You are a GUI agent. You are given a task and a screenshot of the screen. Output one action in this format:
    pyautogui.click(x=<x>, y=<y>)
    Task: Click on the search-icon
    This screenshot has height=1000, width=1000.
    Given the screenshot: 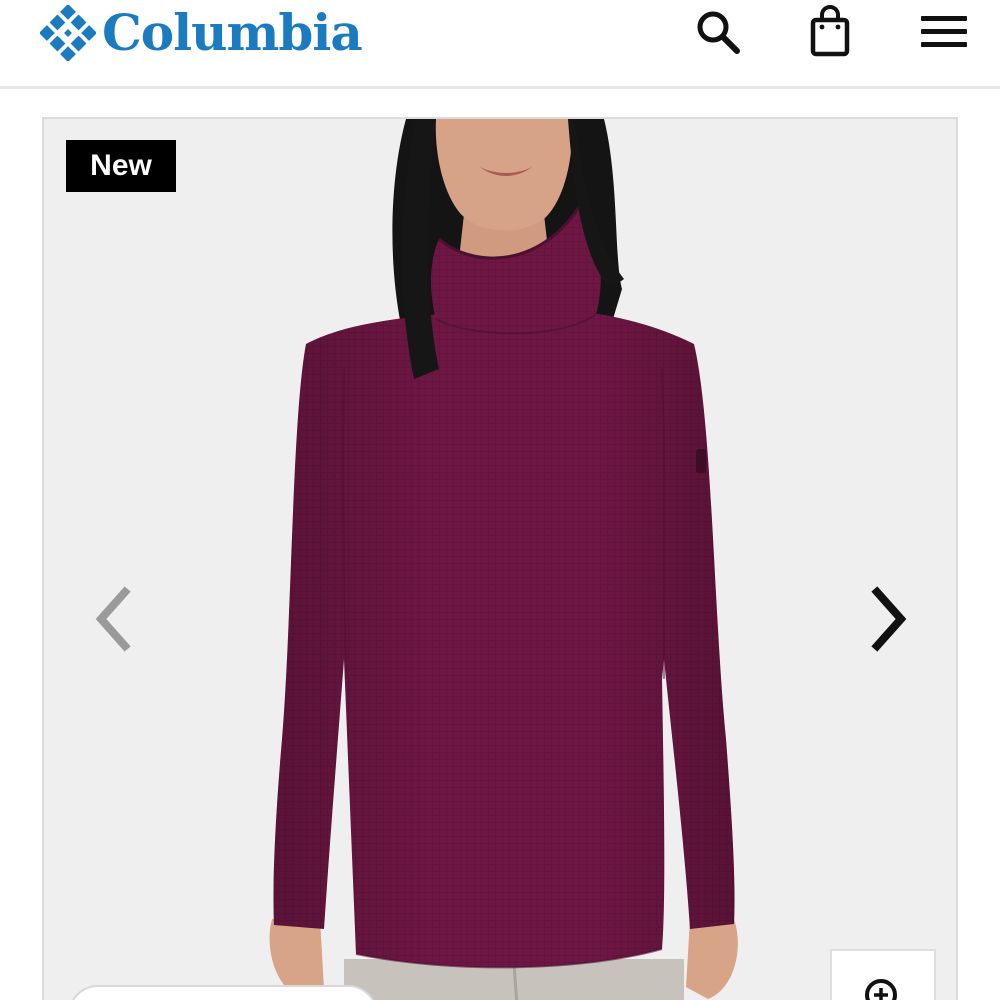 What is the action you would take?
    pyautogui.click(x=718, y=32)
    